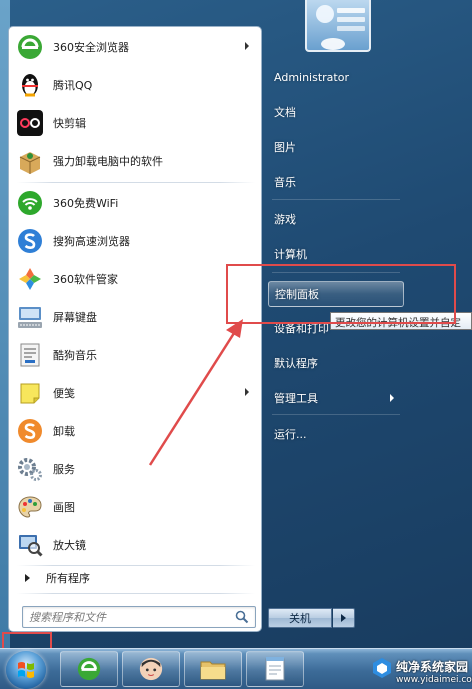 The height and width of the screenshot is (689, 472). I want to click on search-input, so click(127, 617).